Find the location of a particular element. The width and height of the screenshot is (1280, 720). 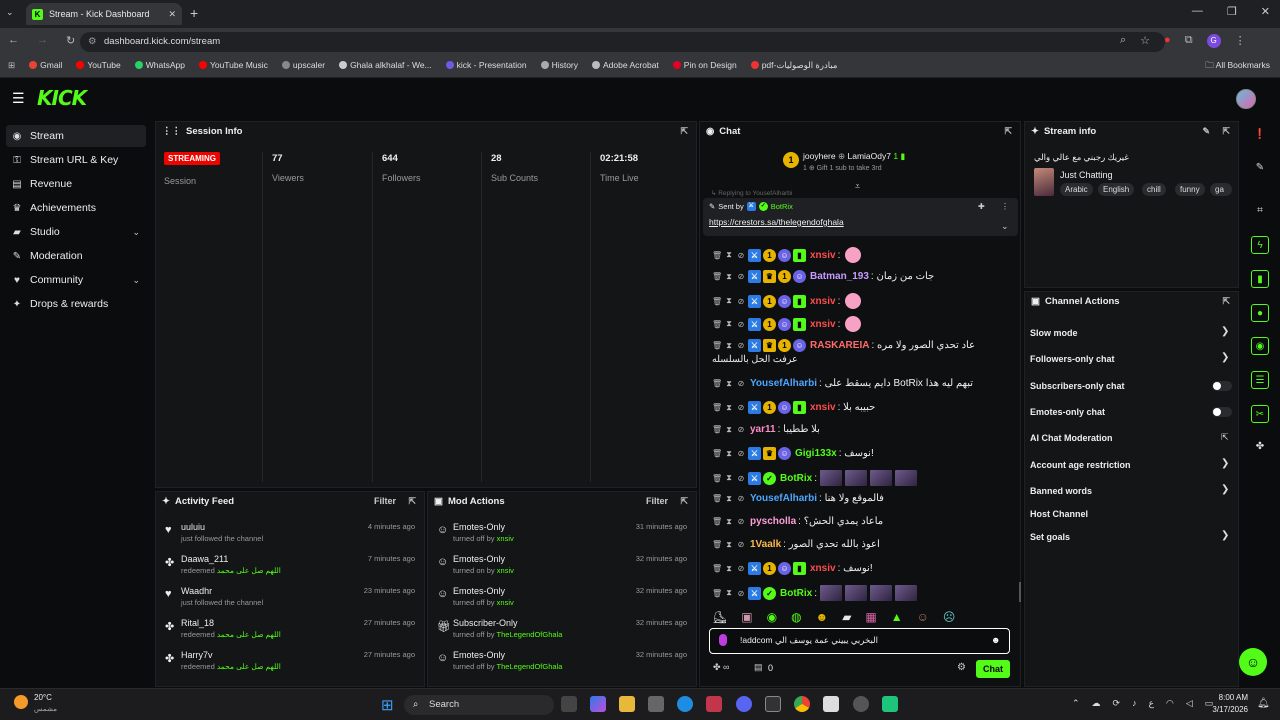

settings-icon is located at coordinates (861, 704).